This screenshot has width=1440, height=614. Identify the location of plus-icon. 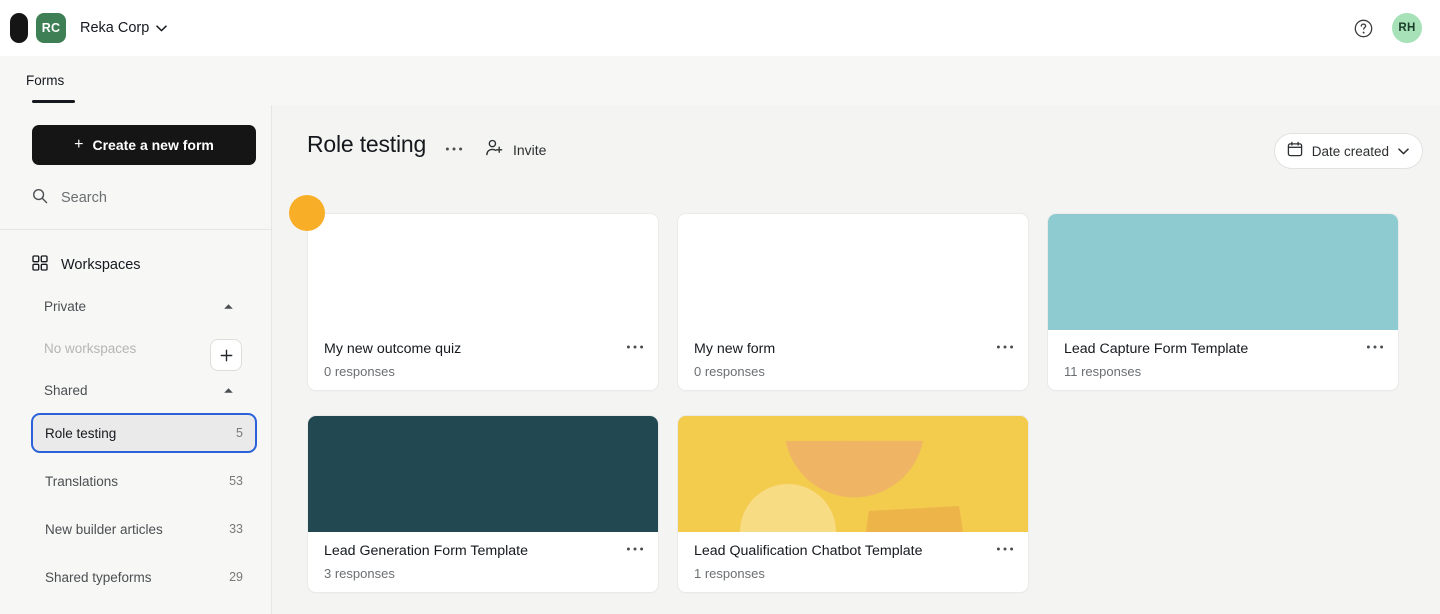
(226, 355).